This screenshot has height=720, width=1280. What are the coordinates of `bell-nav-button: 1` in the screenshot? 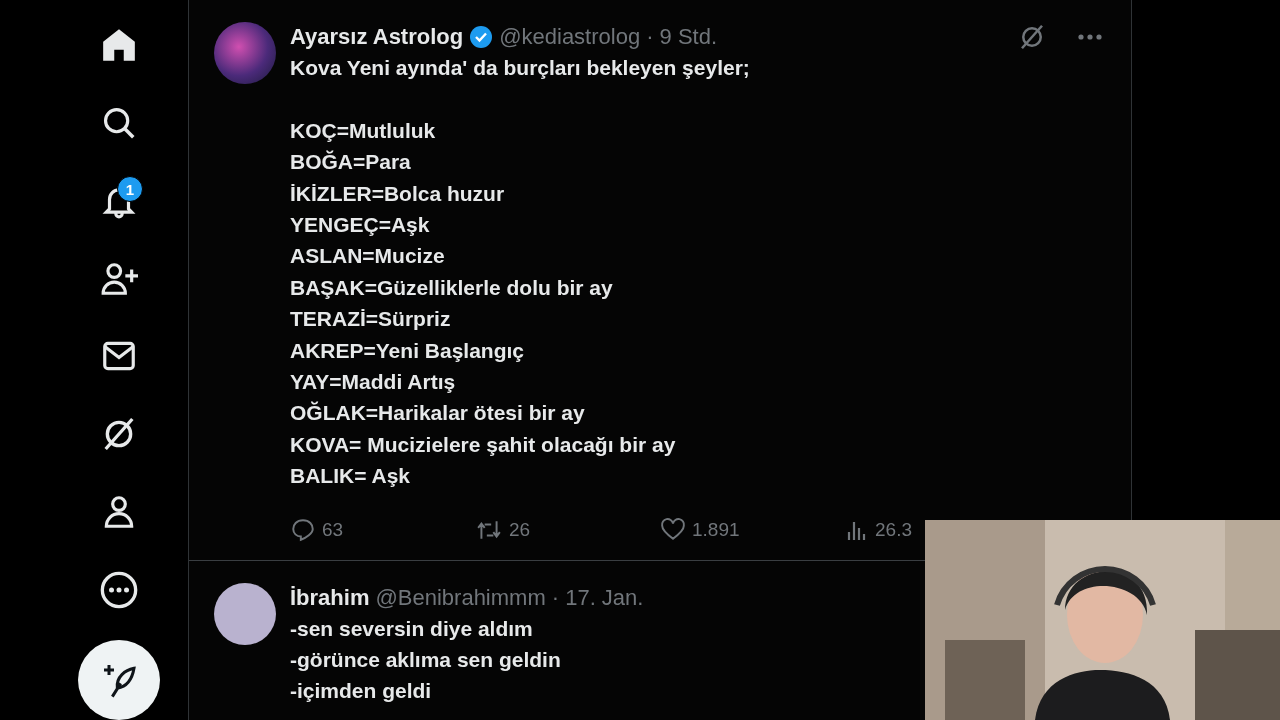 It's located at (119, 201).